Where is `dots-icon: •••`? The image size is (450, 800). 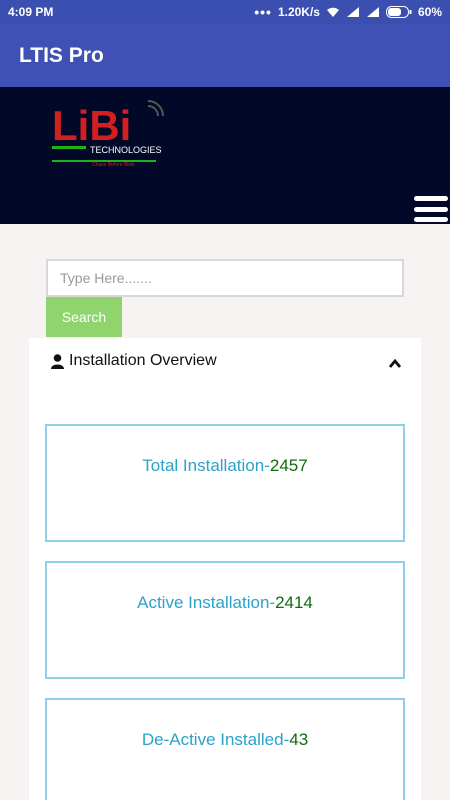 dots-icon: ••• is located at coordinates (263, 12).